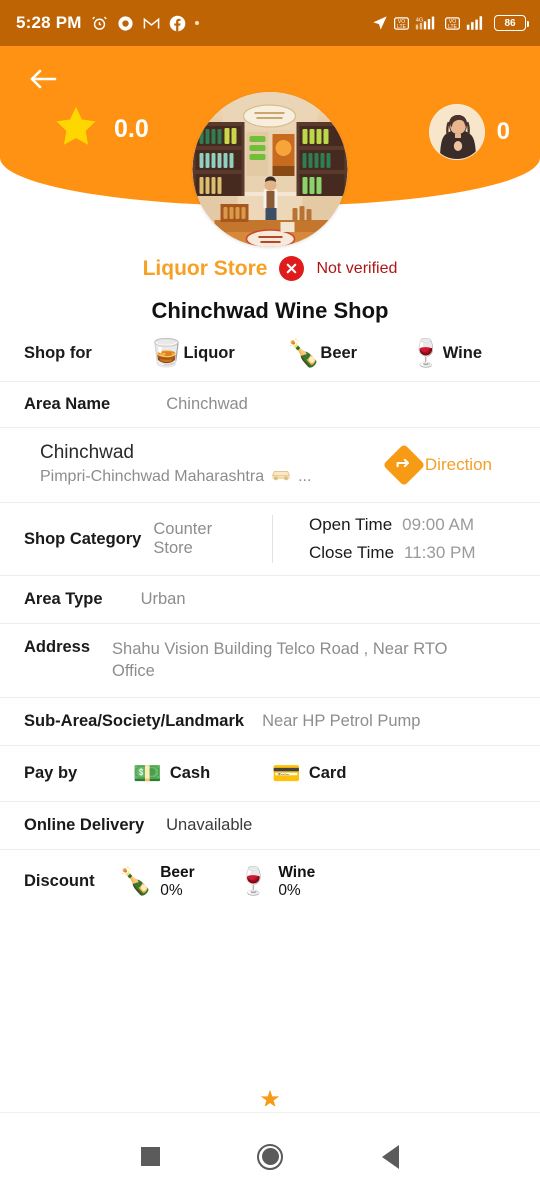 The image size is (540, 1200). What do you see at coordinates (131, 129) in the screenshot?
I see `rating-value: 0.0` at bounding box center [131, 129].